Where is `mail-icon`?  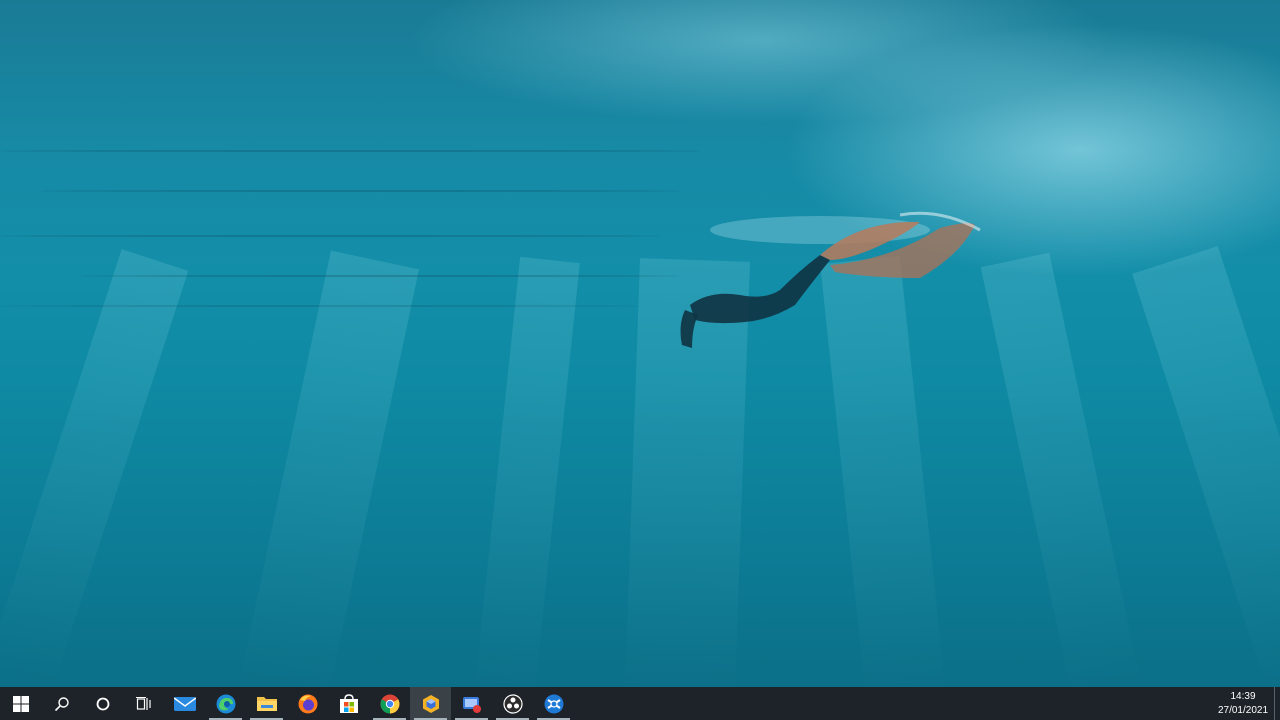
mail-icon is located at coordinates (184, 703).